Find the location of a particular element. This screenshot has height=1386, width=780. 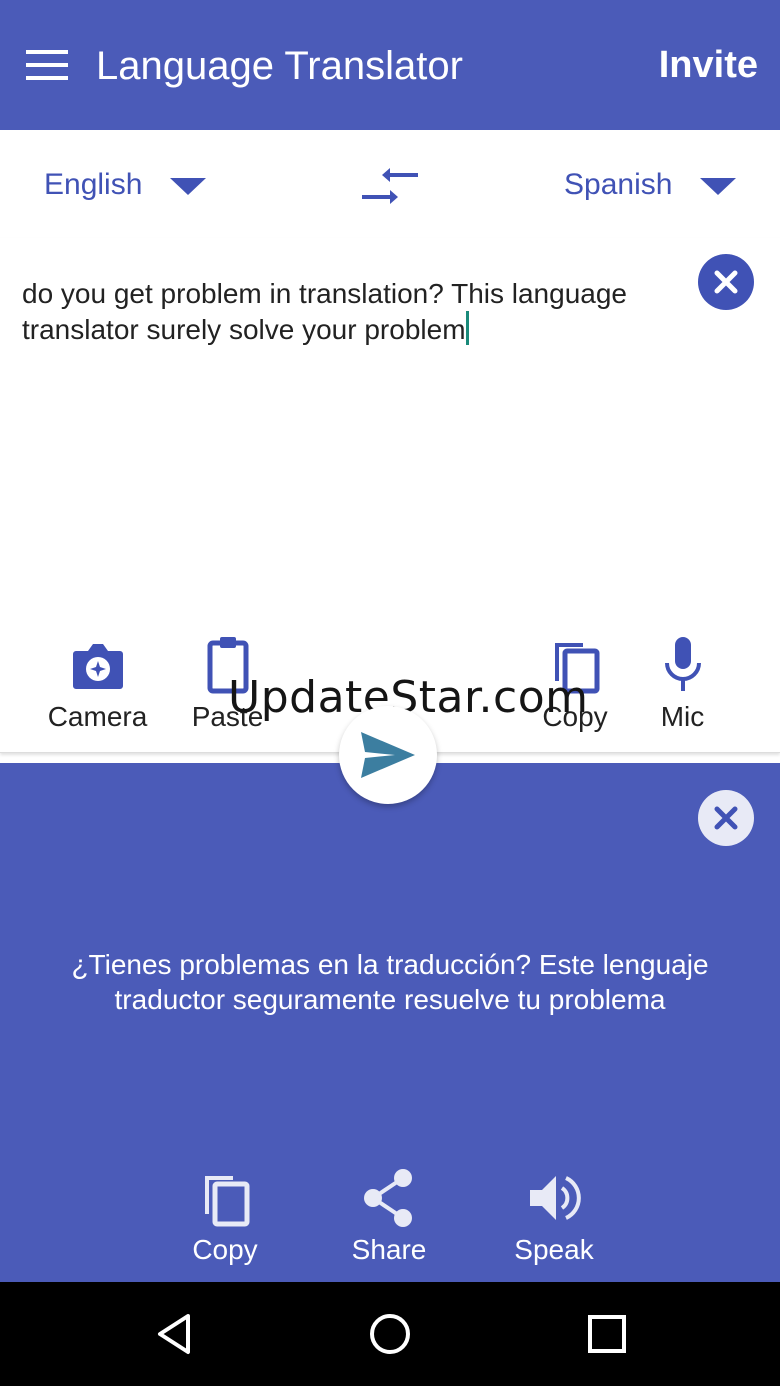

share-button: Share is located at coordinates (389, 1216).